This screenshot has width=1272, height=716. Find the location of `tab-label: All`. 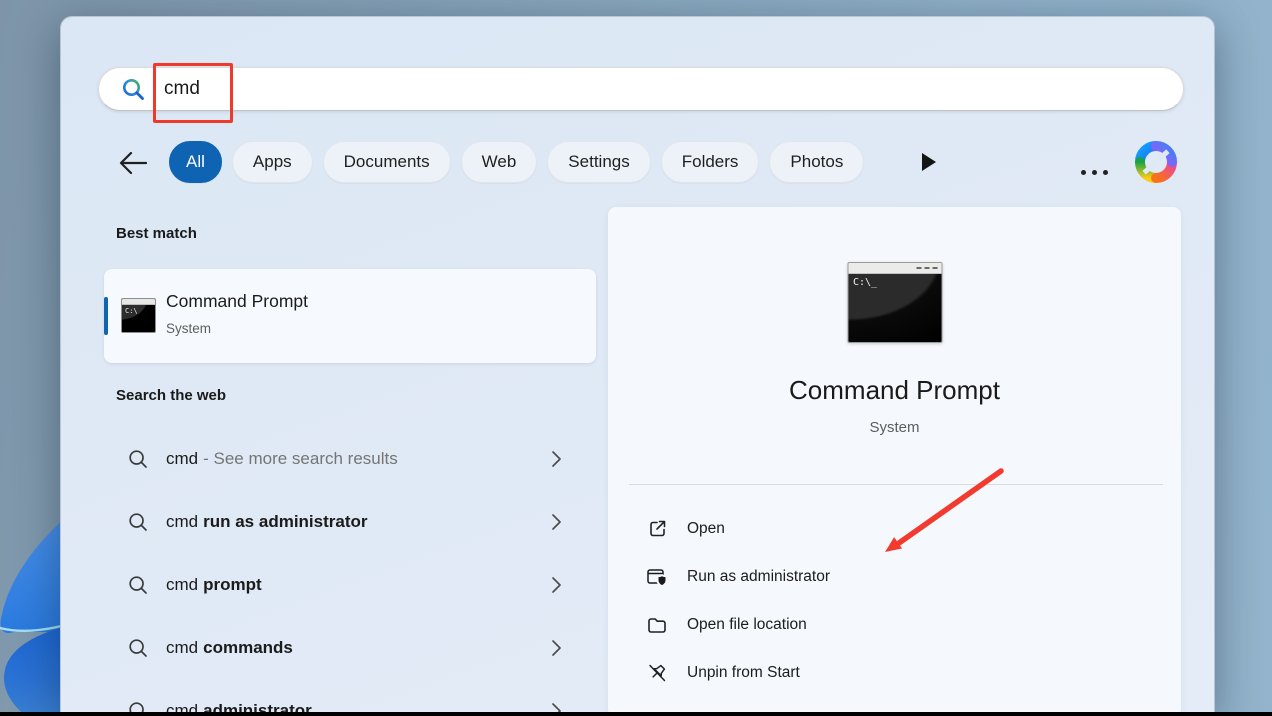

tab-label: All is located at coordinates (195, 161).